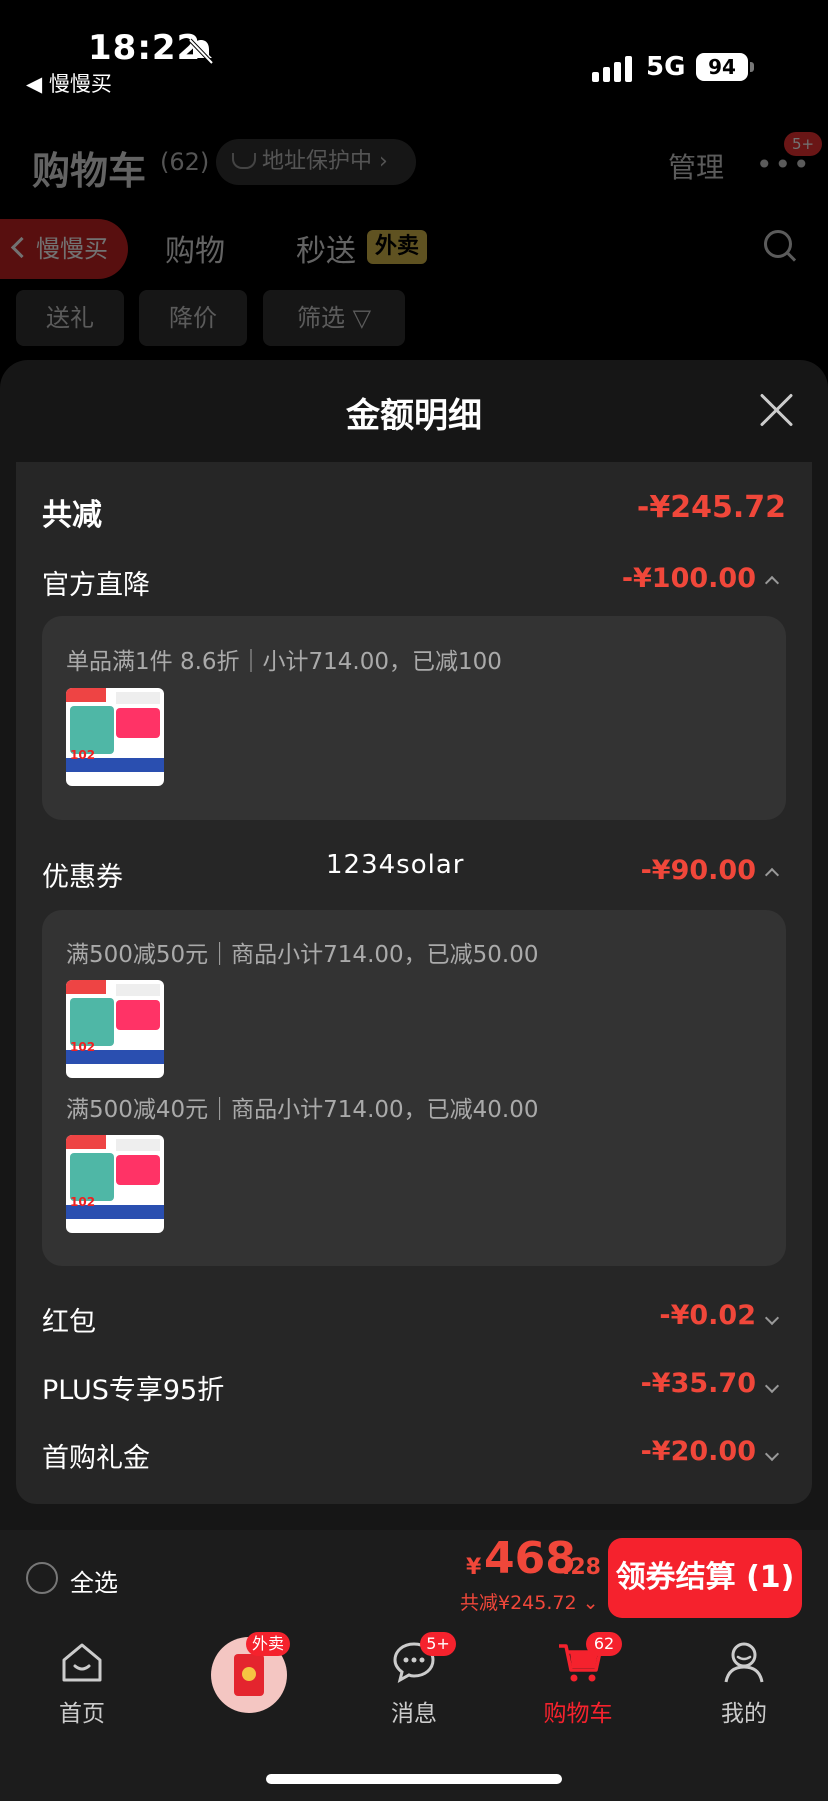  What do you see at coordinates (82, 1711) in the screenshot?
I see `tab-home: 首页` at bounding box center [82, 1711].